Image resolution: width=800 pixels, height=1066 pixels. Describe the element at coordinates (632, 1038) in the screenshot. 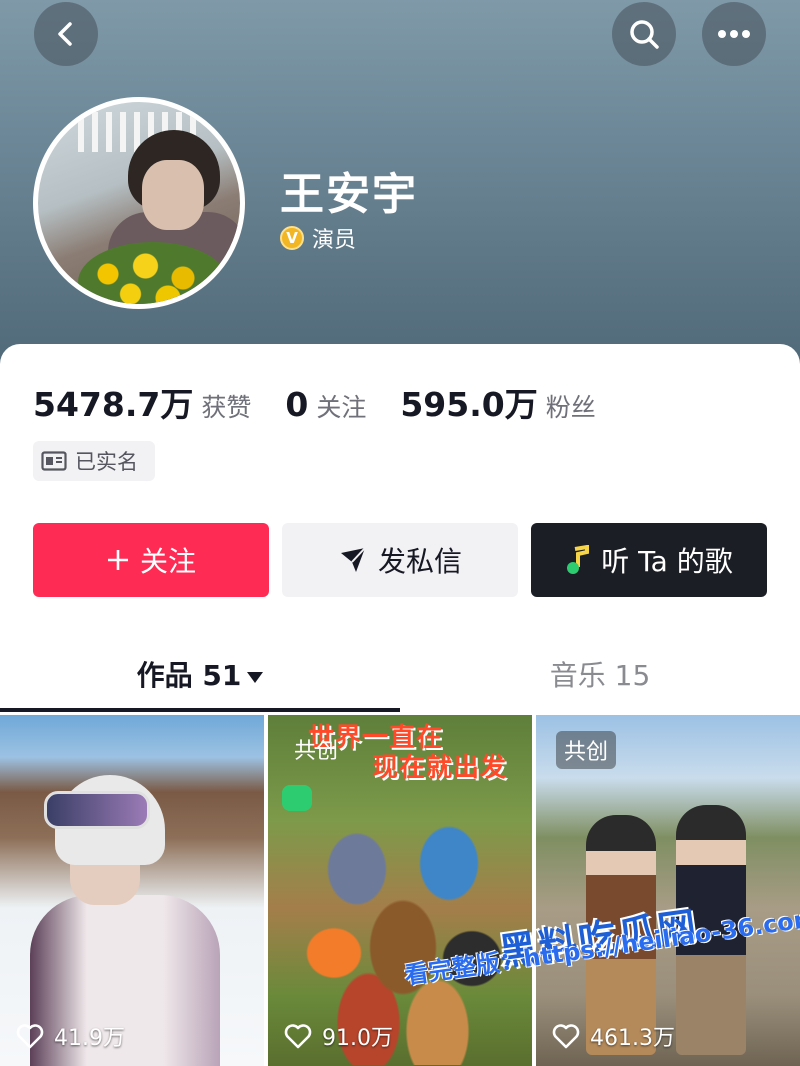

I see `likes-count: 461.3万` at that location.